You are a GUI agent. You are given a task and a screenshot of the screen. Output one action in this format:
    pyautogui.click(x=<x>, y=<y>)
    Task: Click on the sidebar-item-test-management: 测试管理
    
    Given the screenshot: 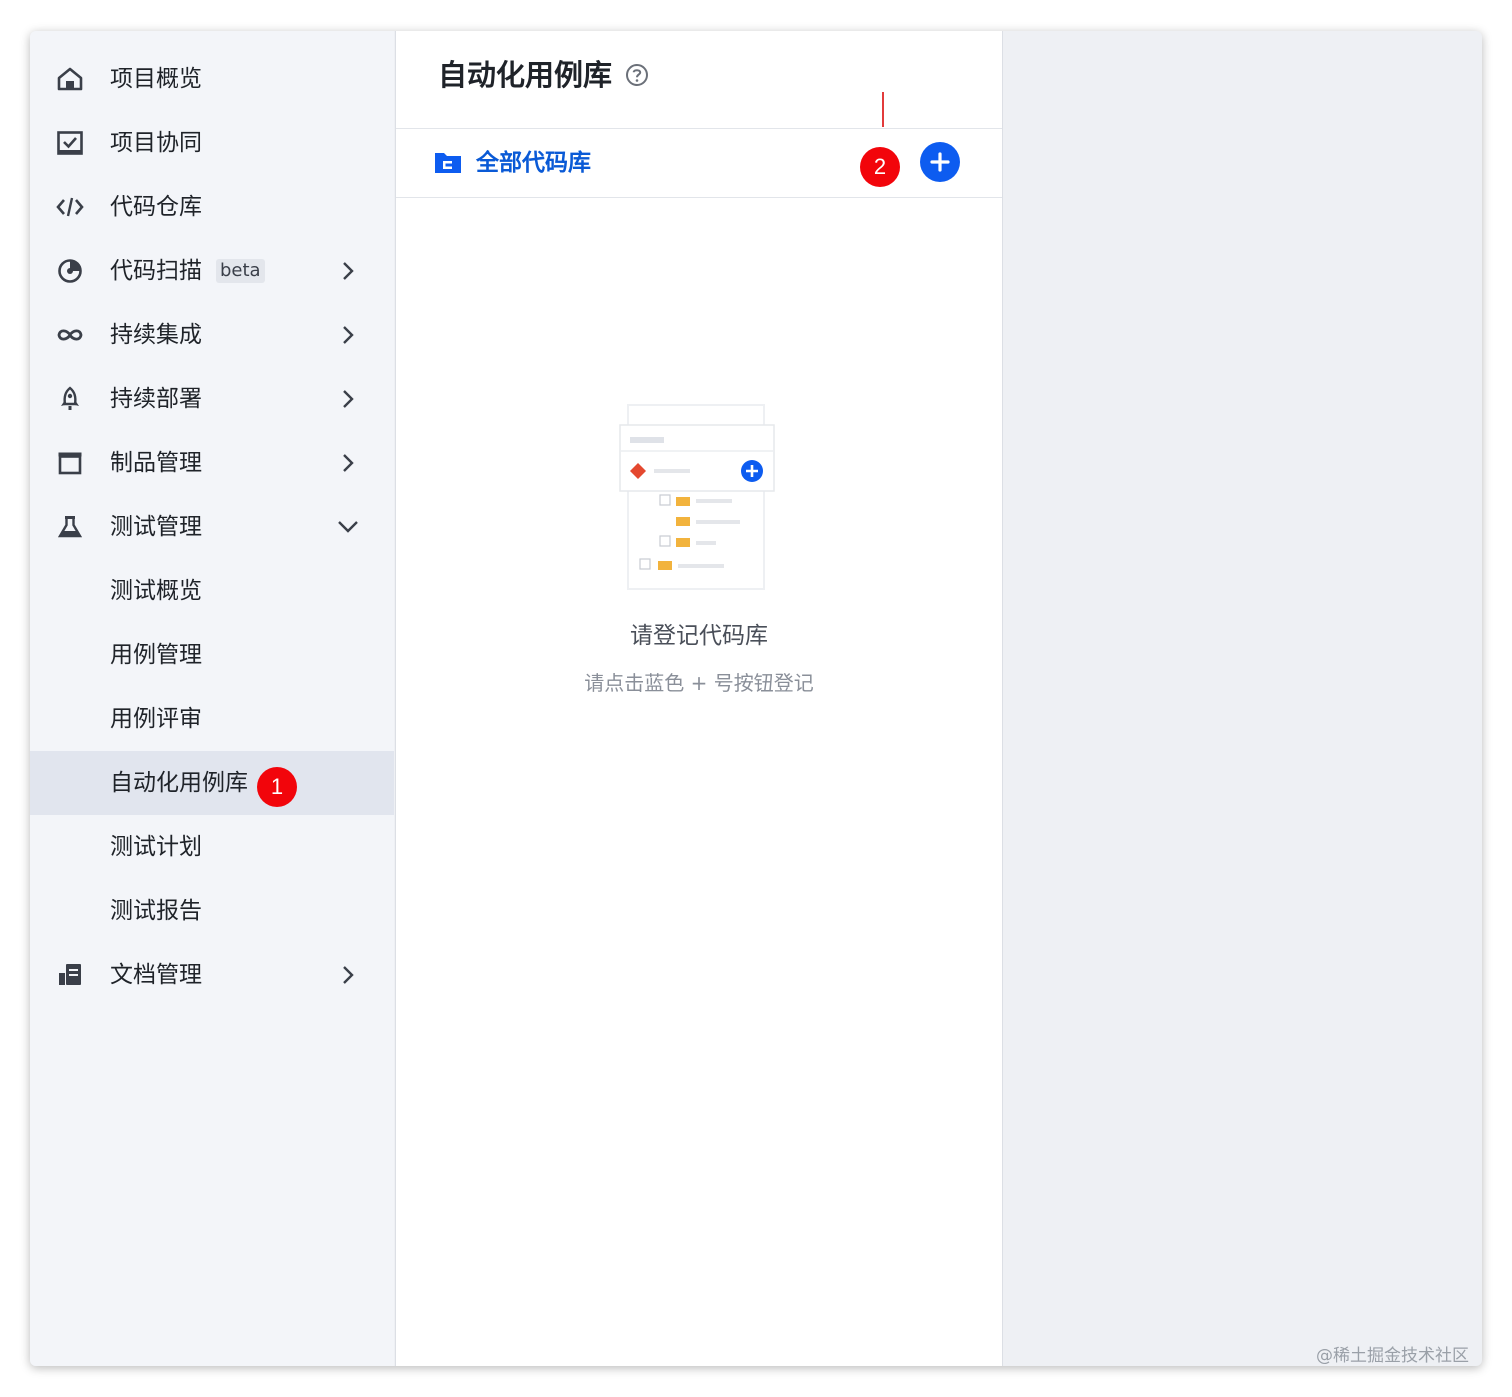 What is the action you would take?
    pyautogui.click(x=212, y=527)
    